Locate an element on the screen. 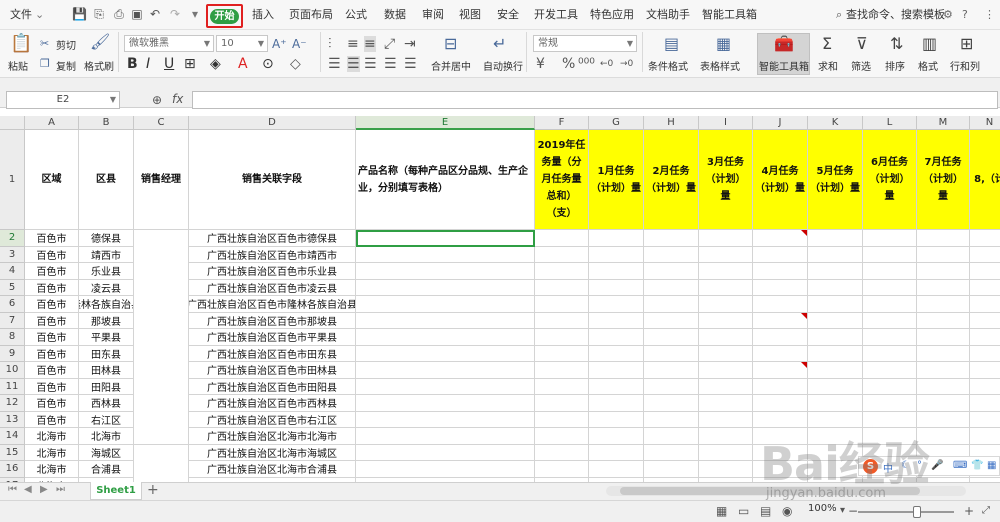 The width and height of the screenshot is (1000, 522). county-cell: 凌云县 is located at coordinates (106, 287).